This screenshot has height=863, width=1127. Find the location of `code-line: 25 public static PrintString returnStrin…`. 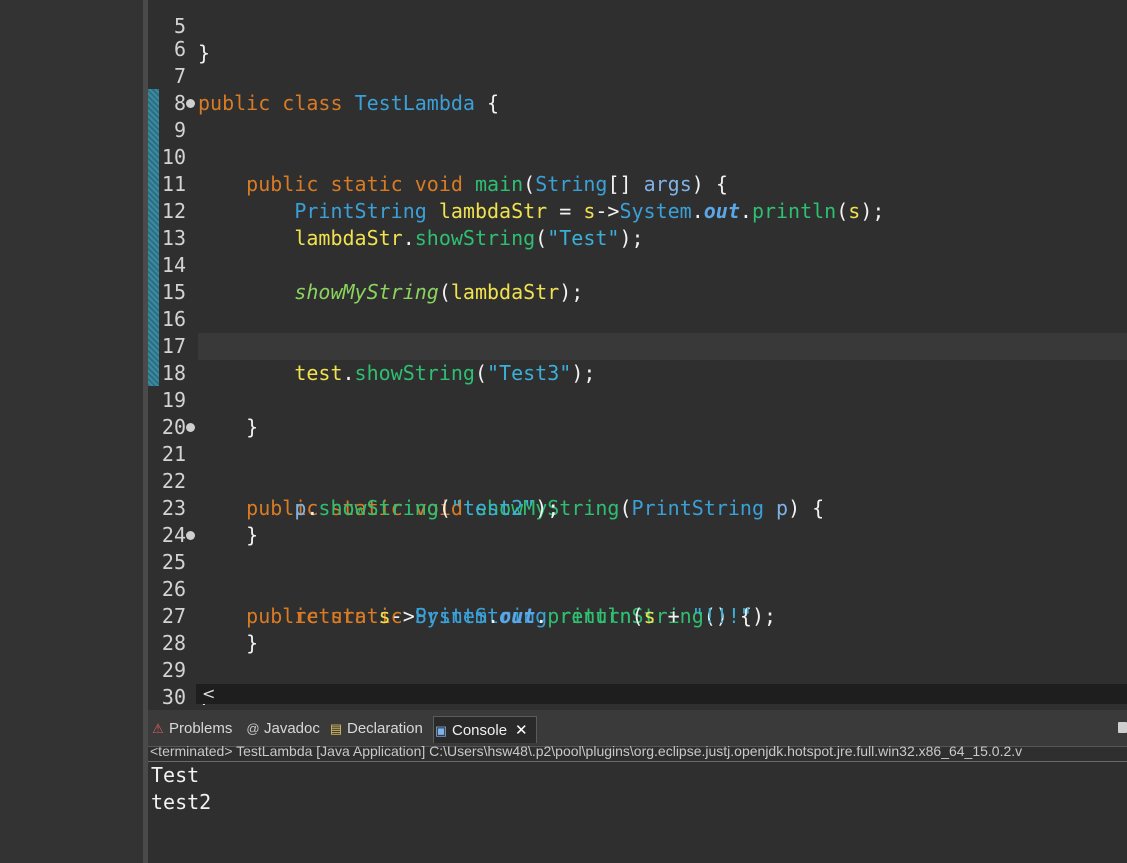

code-line: 25 public static PrintString returnStrin… is located at coordinates (637, 575).